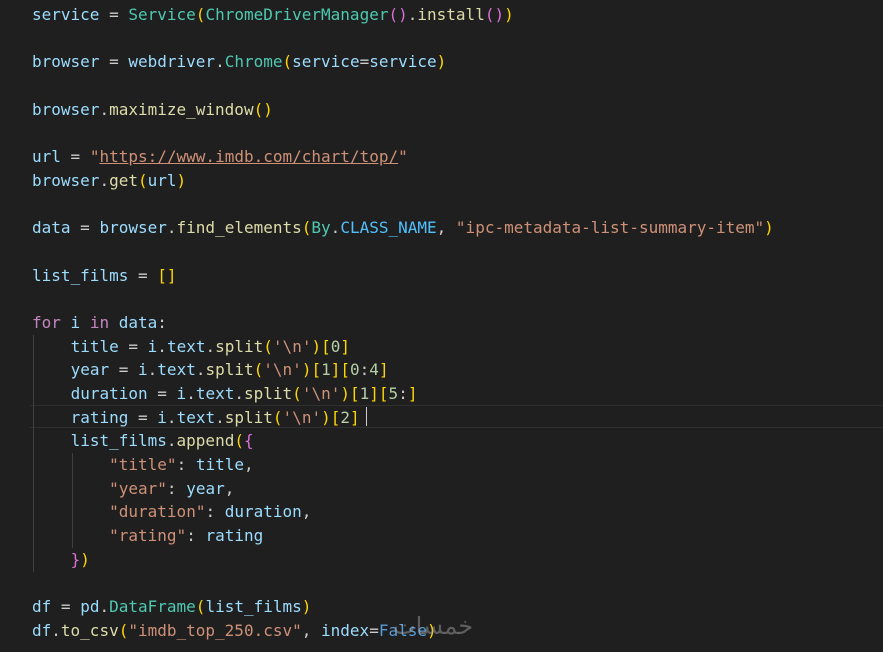 The width and height of the screenshot is (883, 652). What do you see at coordinates (186, 536) in the screenshot?
I see `code-text: "rating": rating` at bounding box center [186, 536].